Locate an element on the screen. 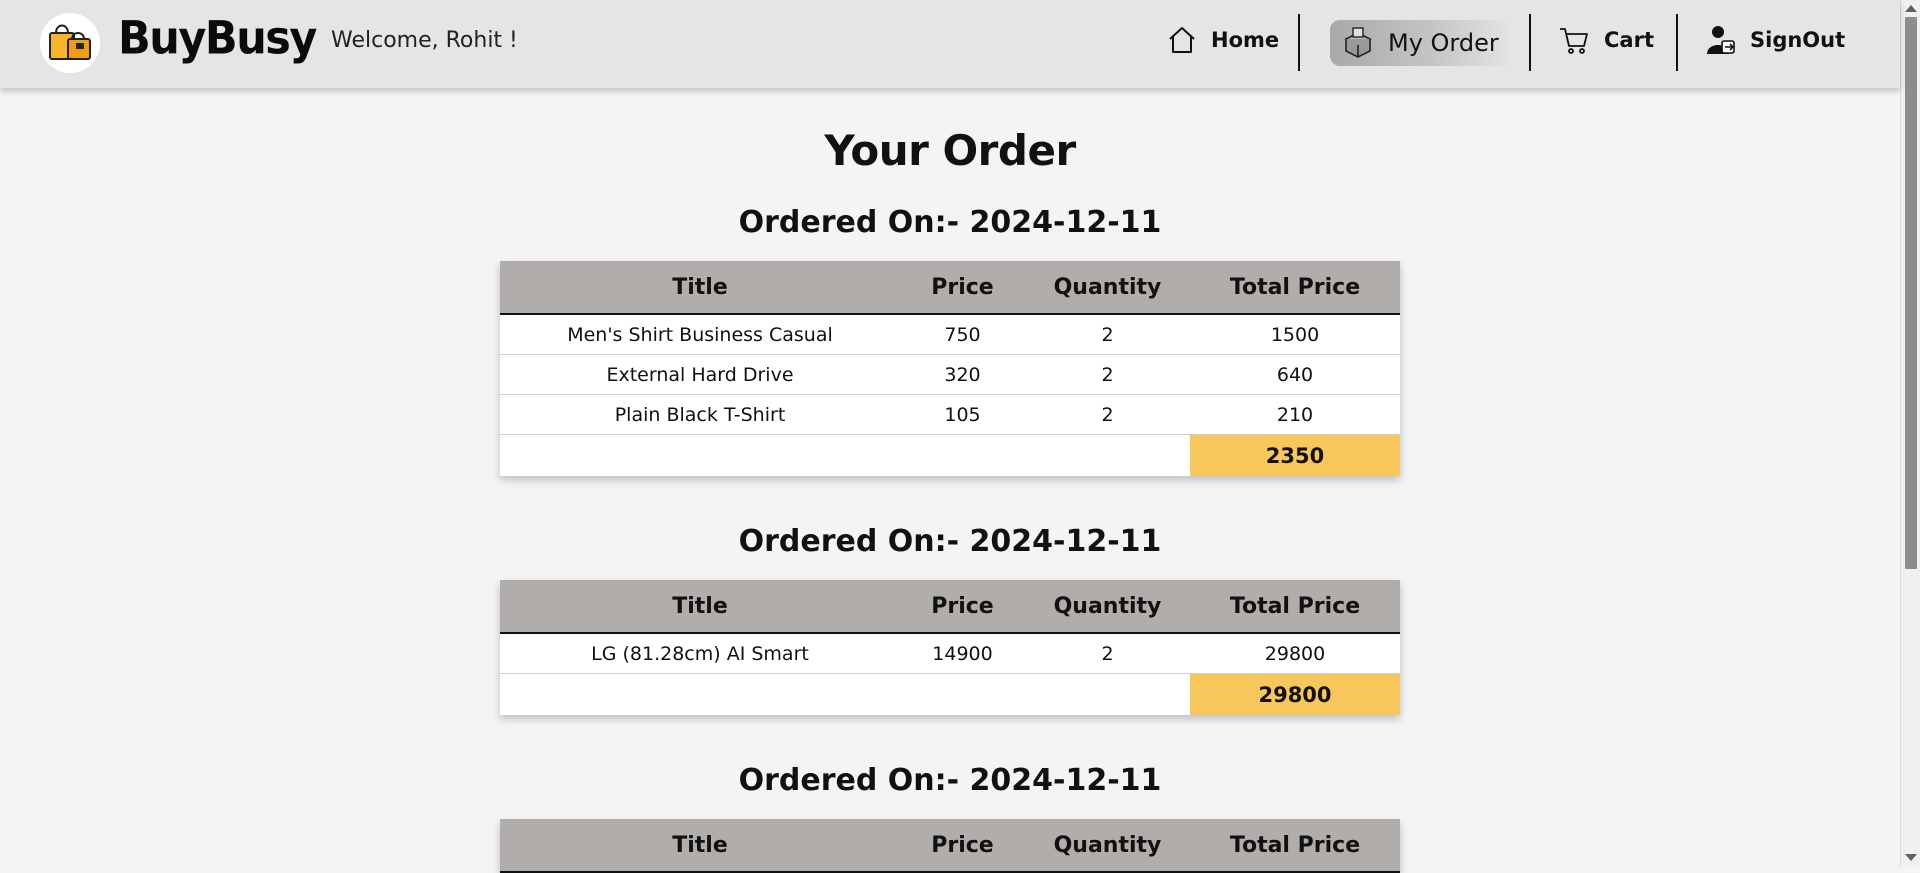 This screenshot has width=1920, height=873. shopping-bags-icon is located at coordinates (70, 43).